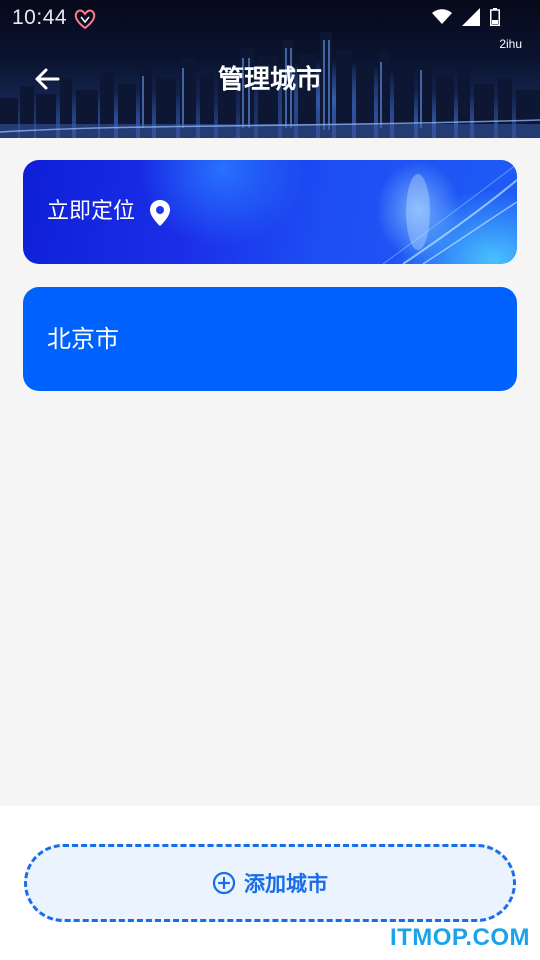  What do you see at coordinates (83, 339) in the screenshot?
I see `city-name: 北京市` at bounding box center [83, 339].